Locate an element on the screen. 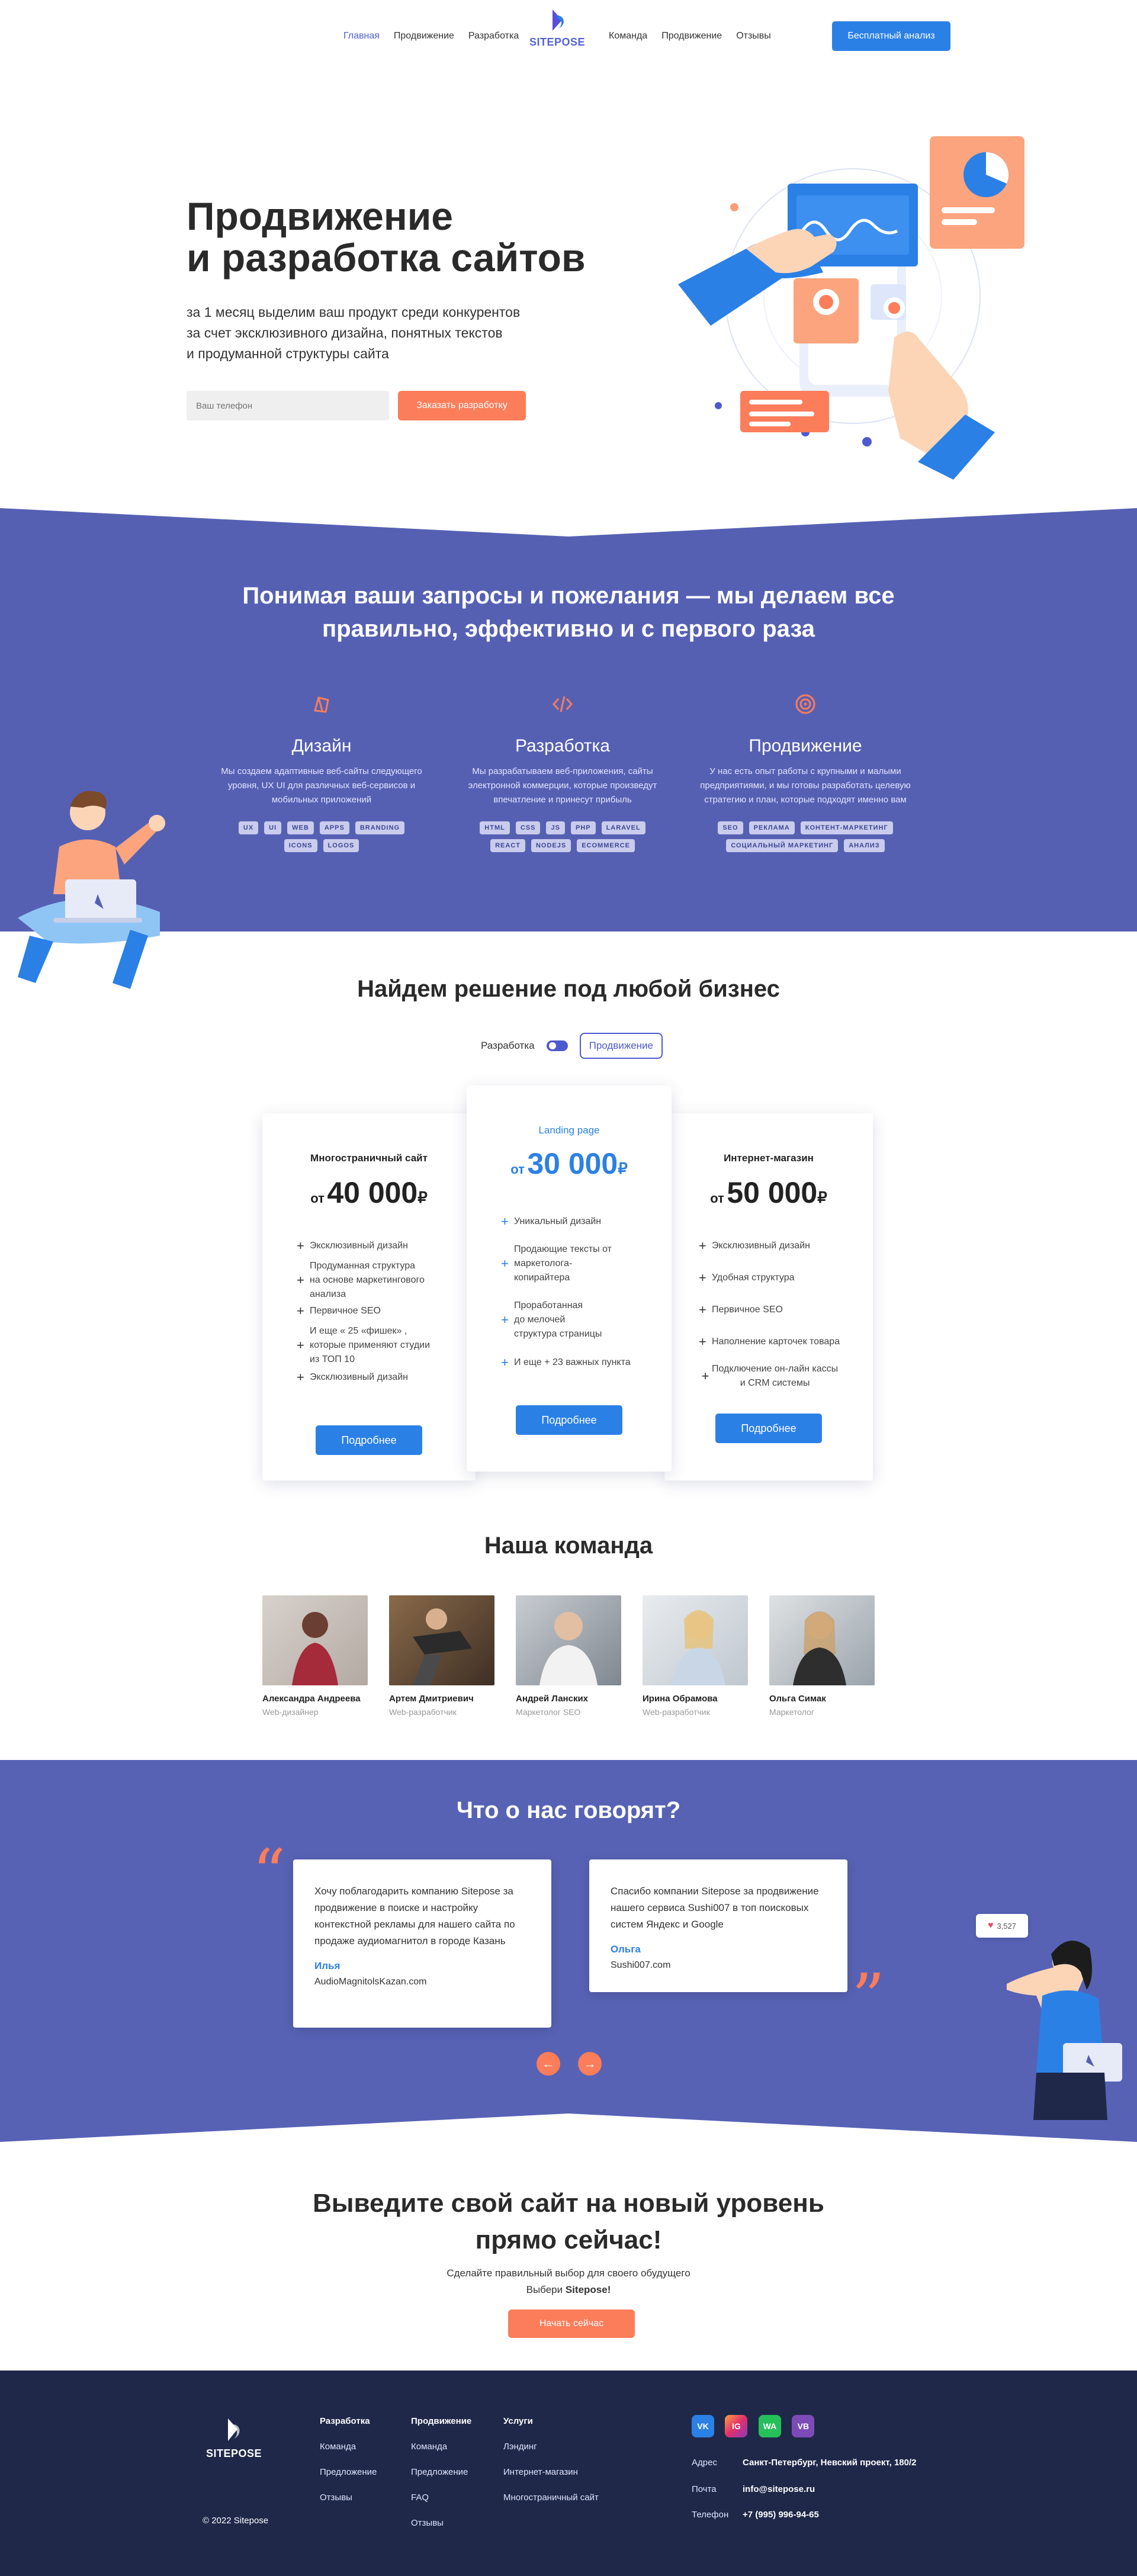 The image size is (1137, 2576). free-analysis-button: Бесплатный анализ is located at coordinates (891, 36).